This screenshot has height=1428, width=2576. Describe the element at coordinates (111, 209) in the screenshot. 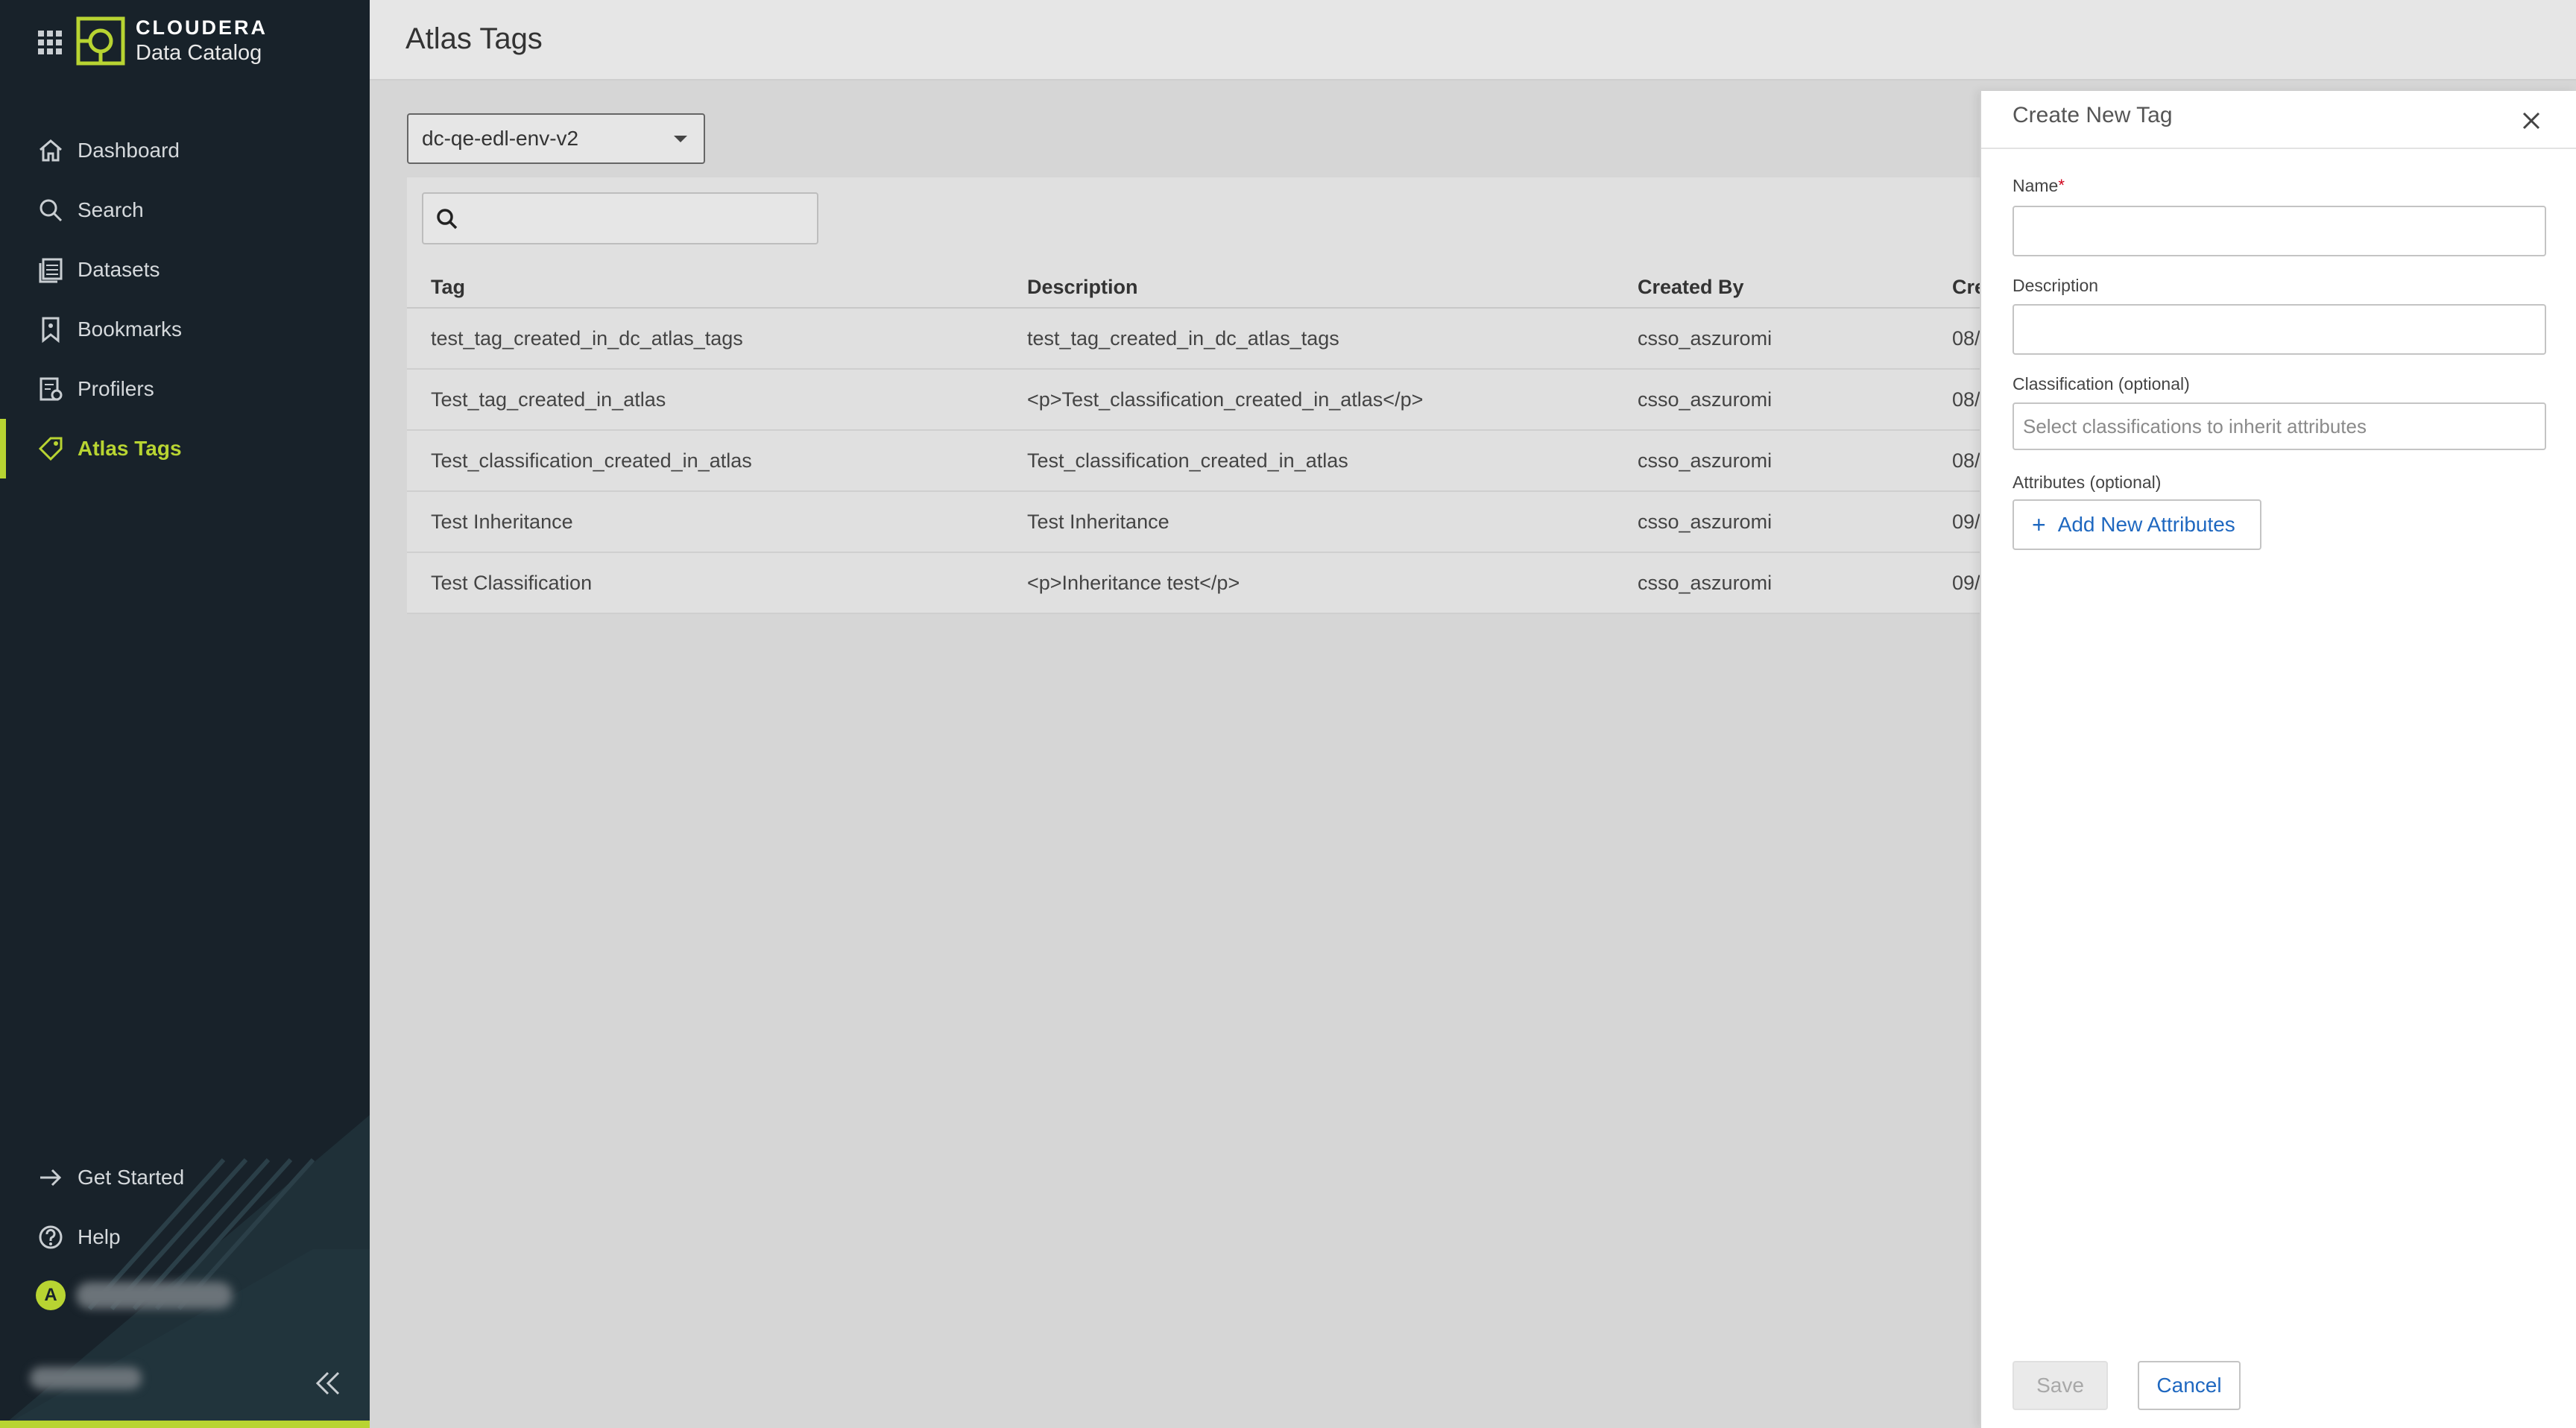

I see `sidebar-item-label: Search` at that location.